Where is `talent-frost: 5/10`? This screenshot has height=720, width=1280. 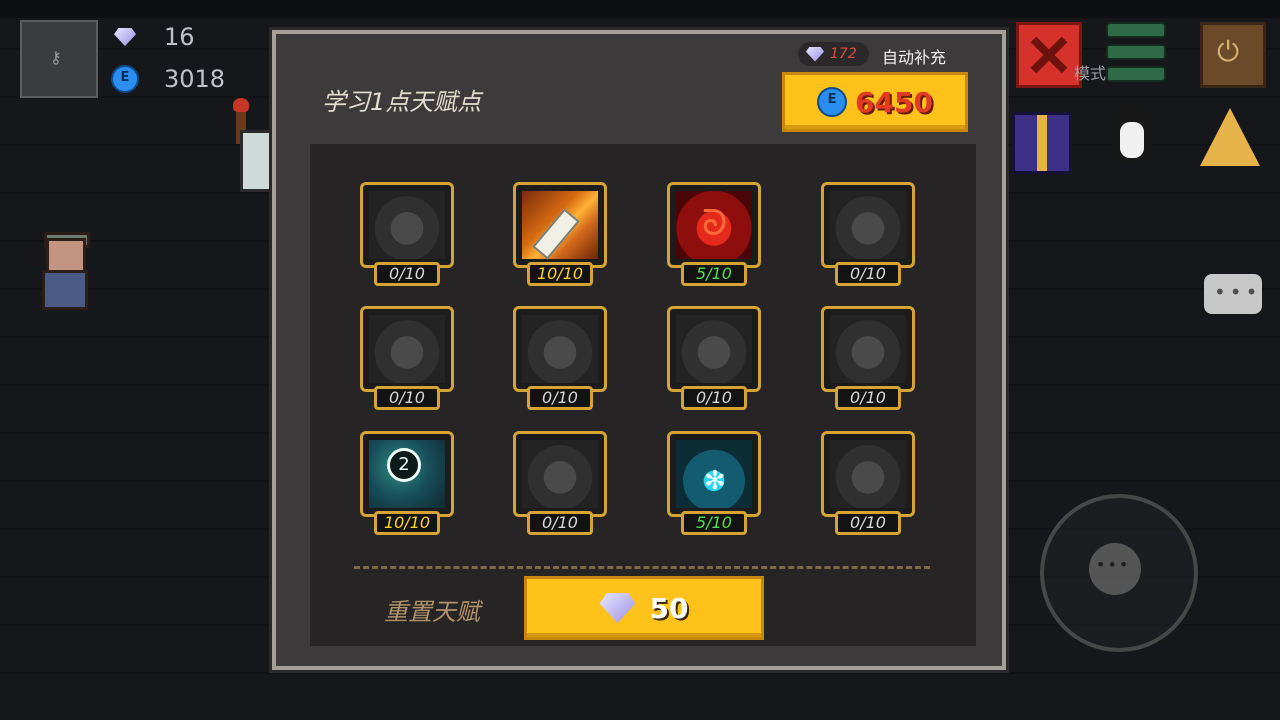
talent-frost: 5/10 is located at coordinates (714, 484).